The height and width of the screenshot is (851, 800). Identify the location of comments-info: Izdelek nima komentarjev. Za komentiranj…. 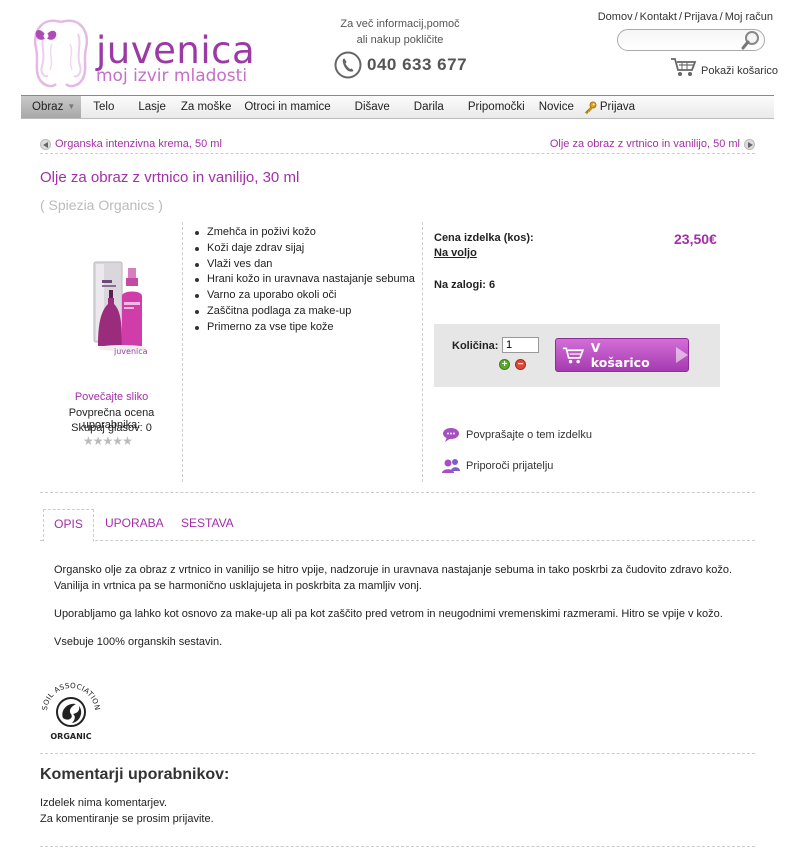
(127, 811).